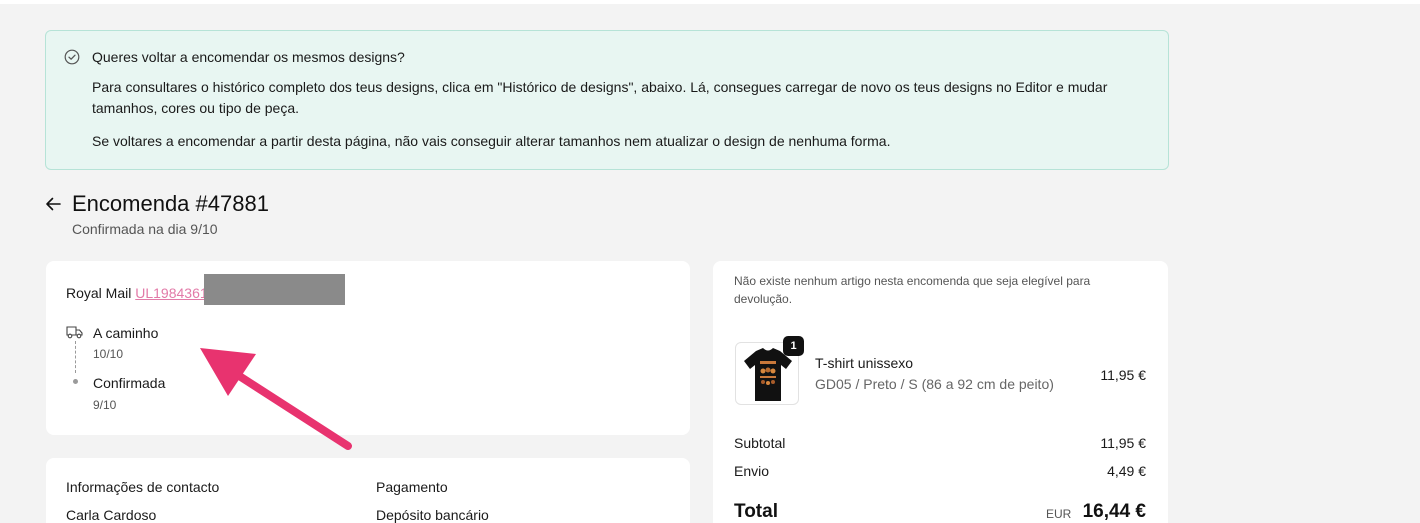  What do you see at coordinates (710, 2) in the screenshot?
I see `top-strip` at bounding box center [710, 2].